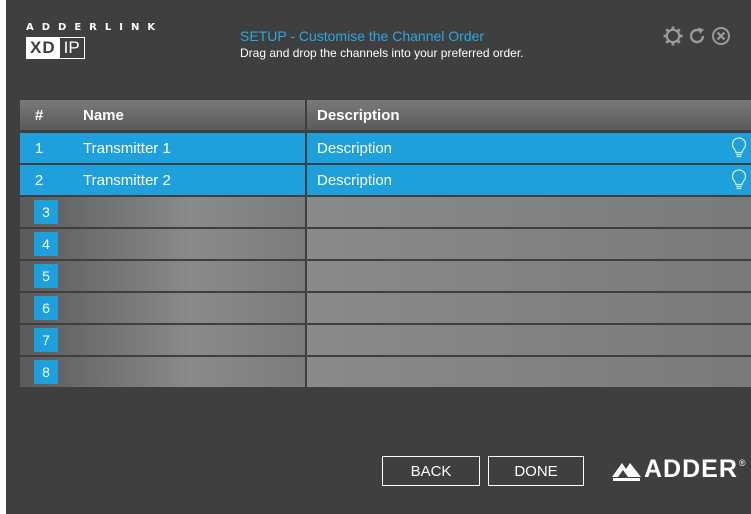  I want to click on table-row: 4, so click(385, 244).